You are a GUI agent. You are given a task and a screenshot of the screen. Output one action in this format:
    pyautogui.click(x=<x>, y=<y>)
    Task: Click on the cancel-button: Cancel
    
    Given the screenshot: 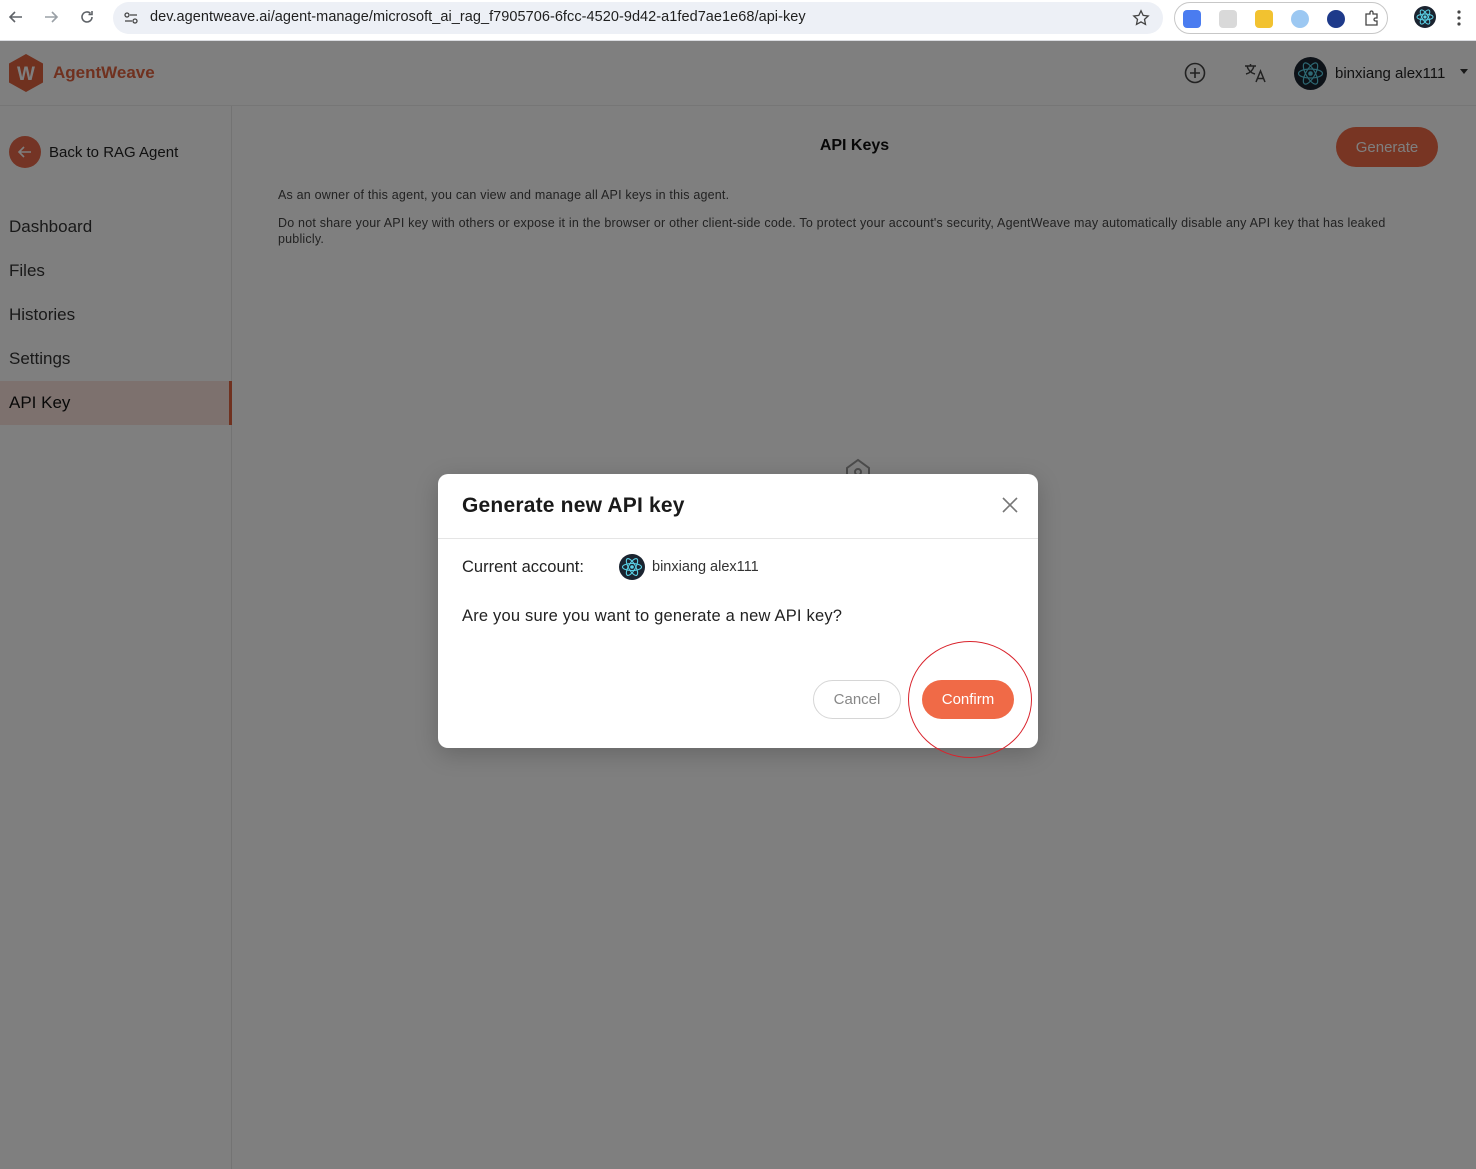 What is the action you would take?
    pyautogui.click(x=857, y=699)
    